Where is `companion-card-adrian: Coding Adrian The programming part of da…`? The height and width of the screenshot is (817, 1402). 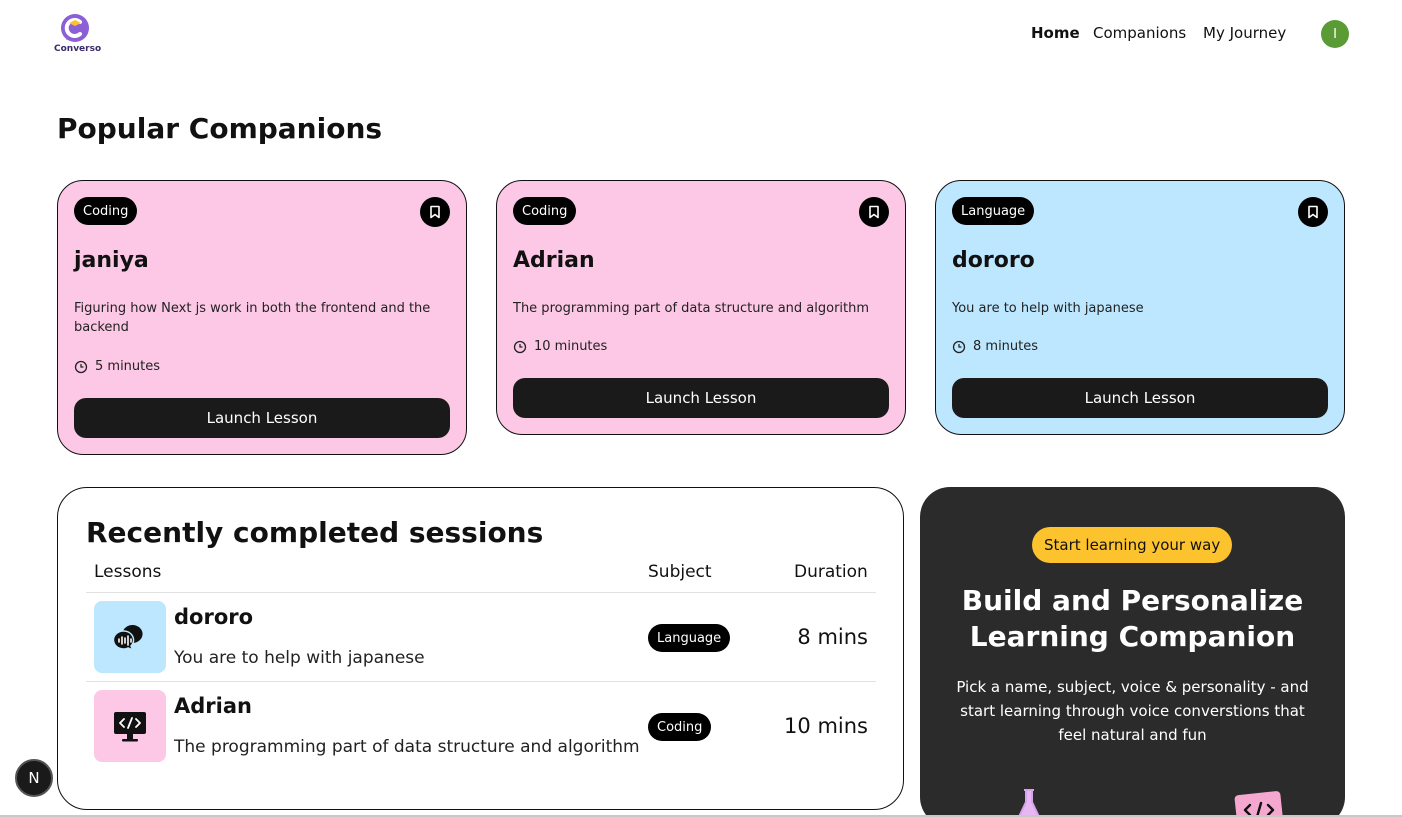 companion-card-adrian: Coding Adrian The programming part of da… is located at coordinates (701, 307).